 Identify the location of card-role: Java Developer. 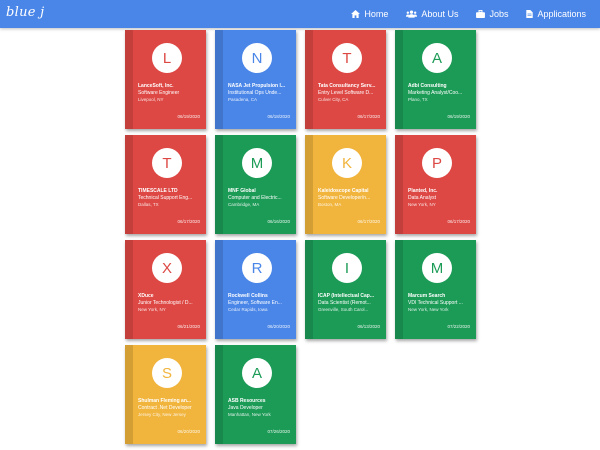
(245, 408).